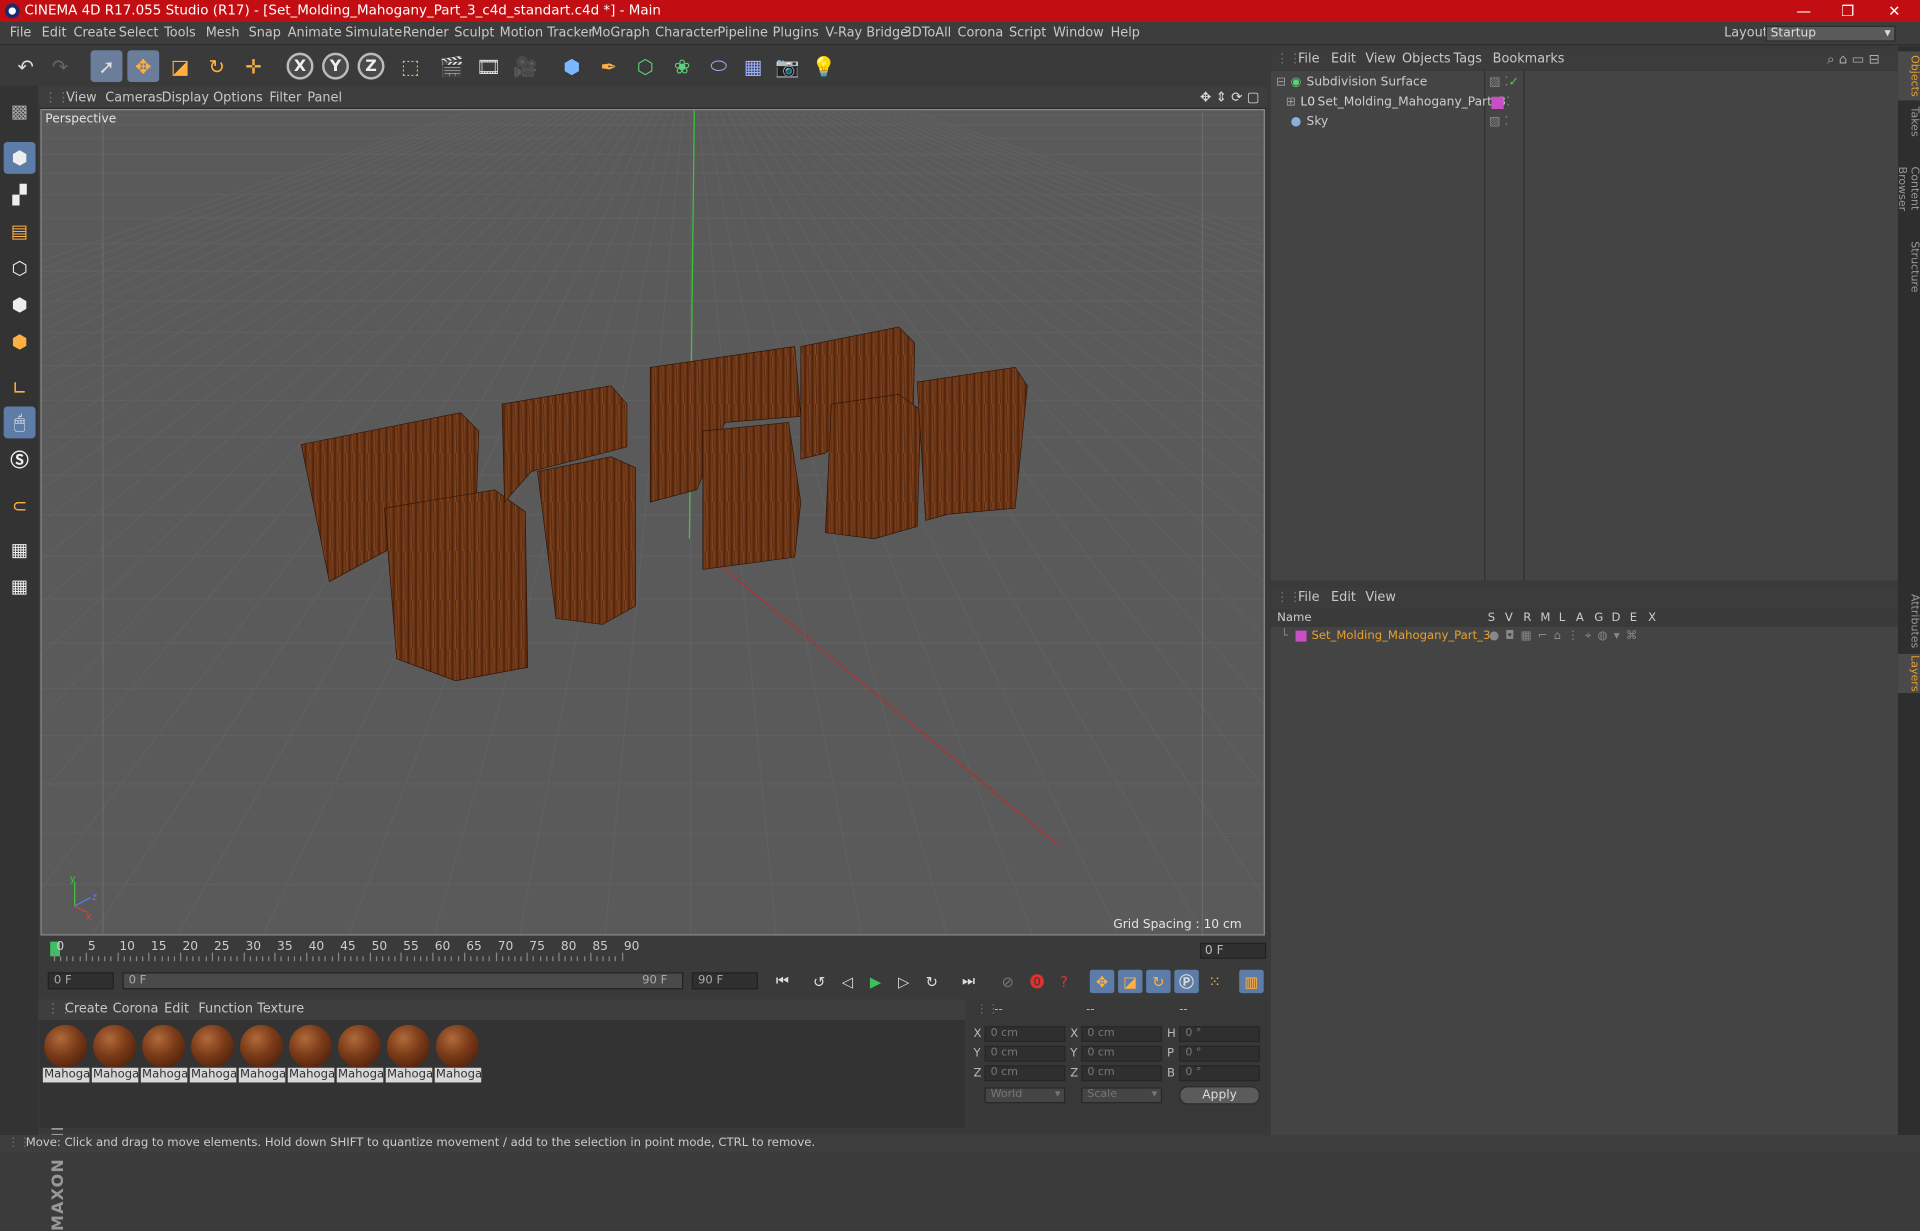  Describe the element at coordinates (1491, 618) in the screenshot. I see `layer-col-s: S` at that location.